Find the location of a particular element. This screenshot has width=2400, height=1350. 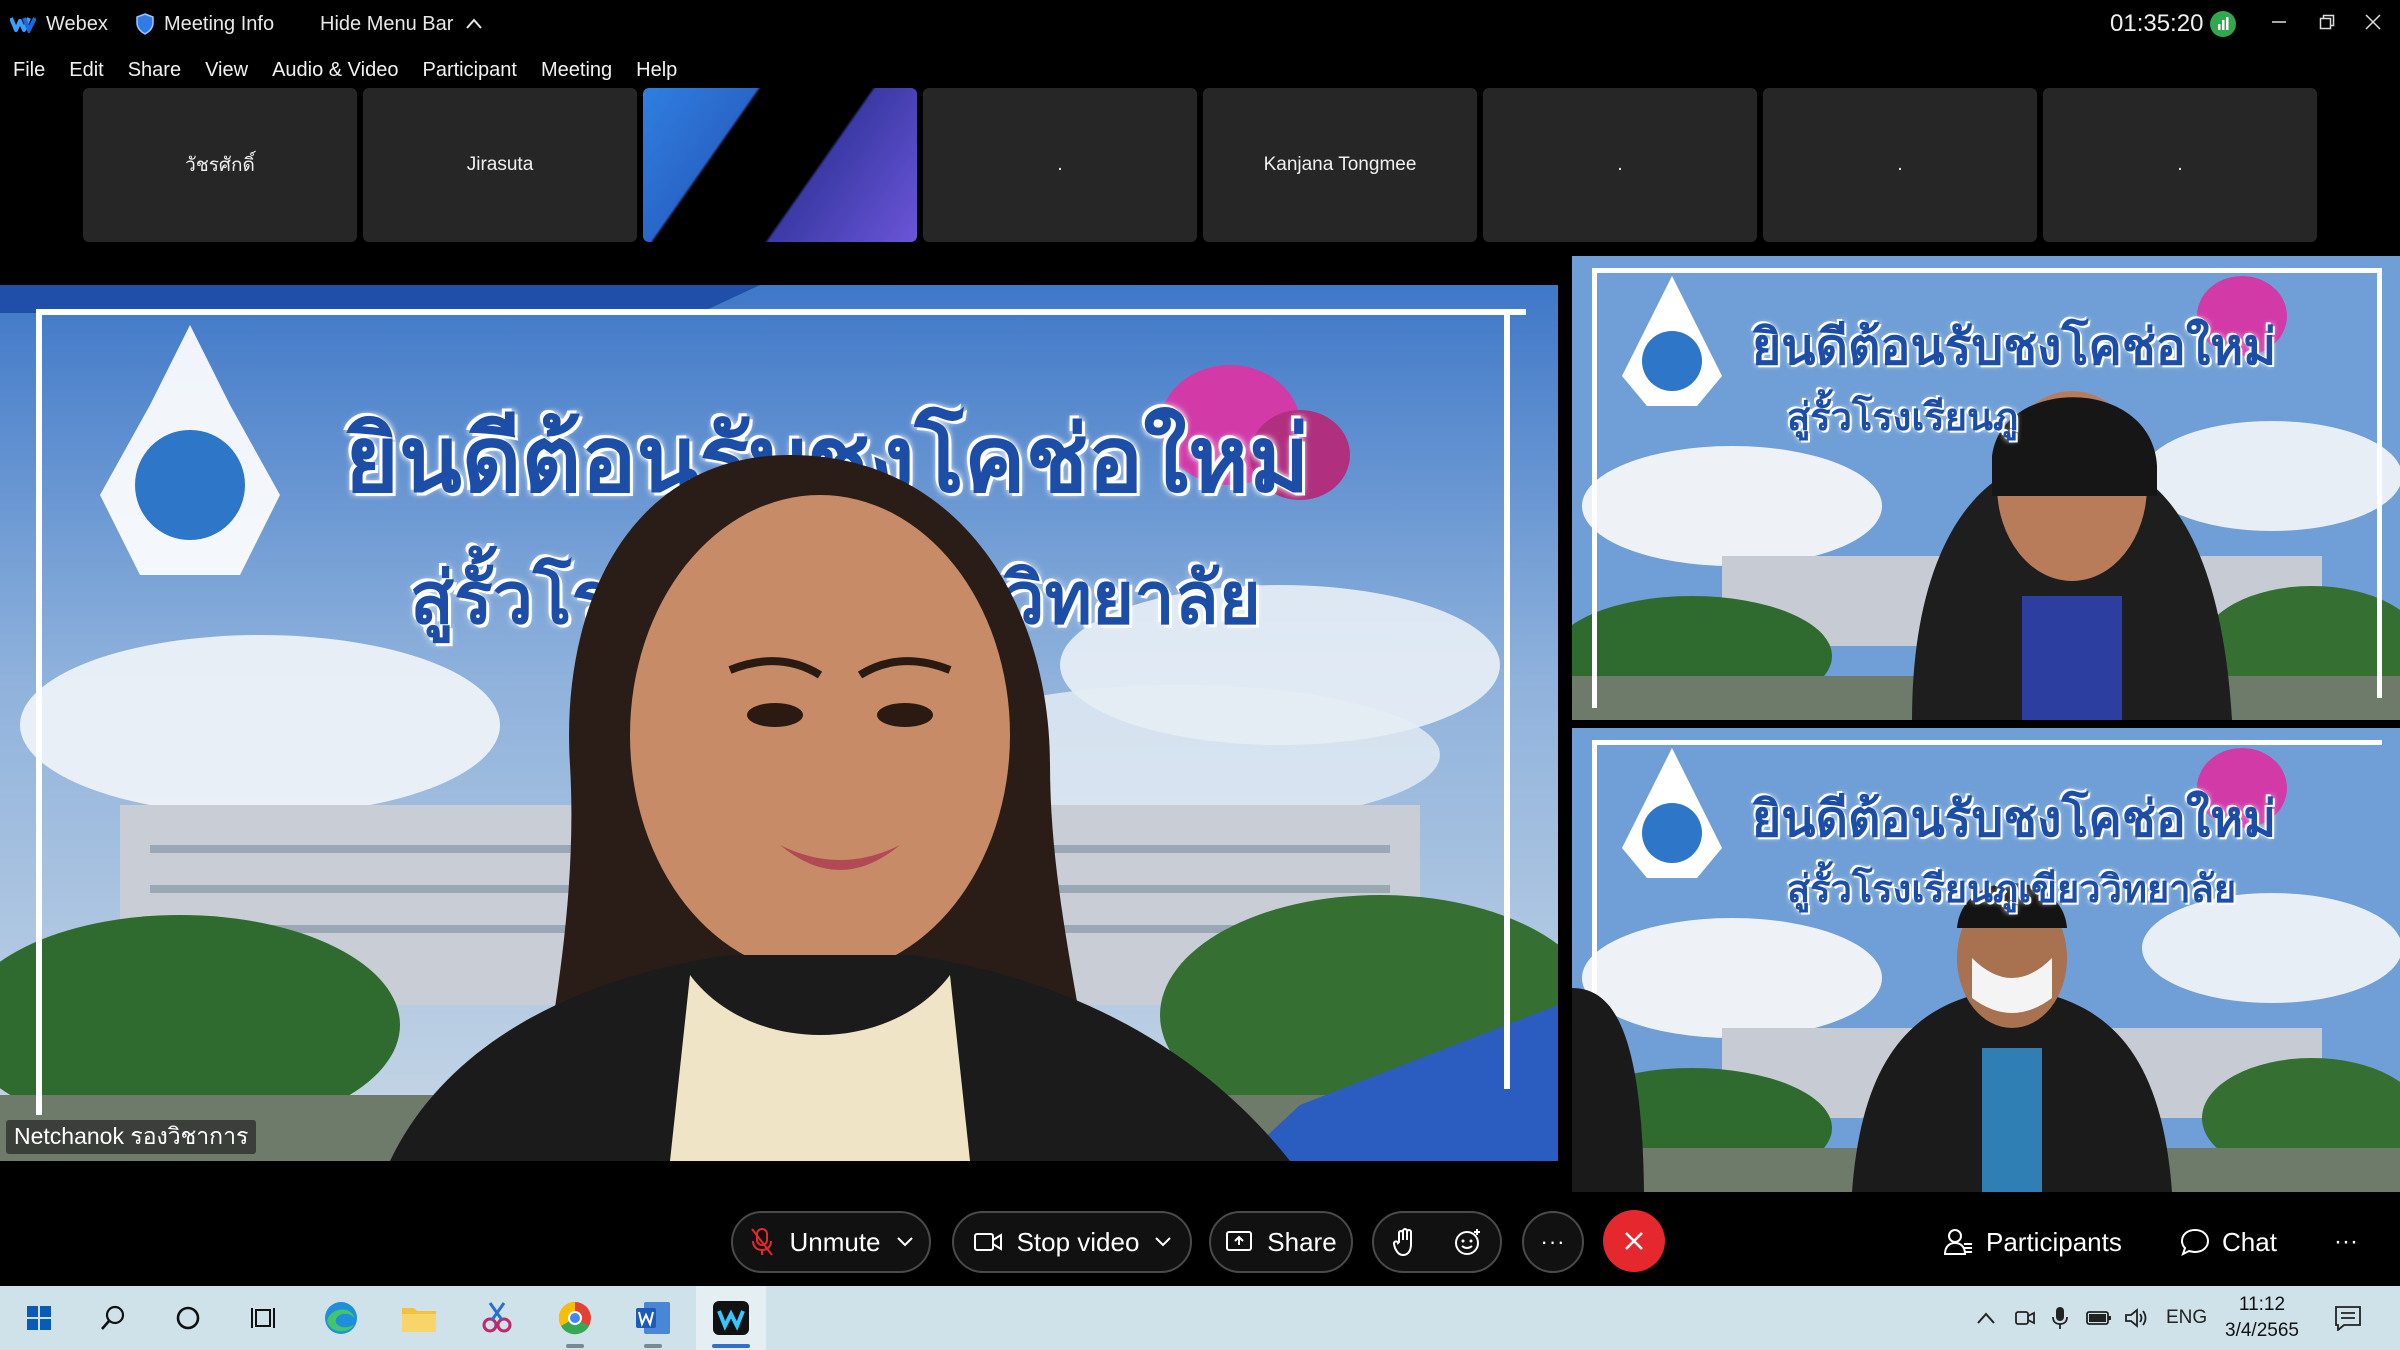

menu-audio-video: Audio & Video is located at coordinates (335, 70).